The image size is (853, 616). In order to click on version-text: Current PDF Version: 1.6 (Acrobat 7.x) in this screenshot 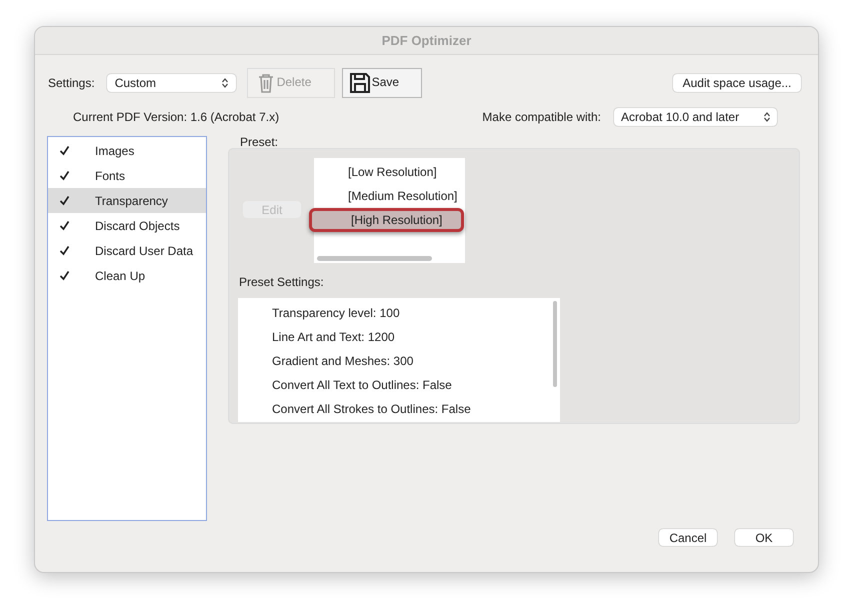, I will do `click(176, 117)`.